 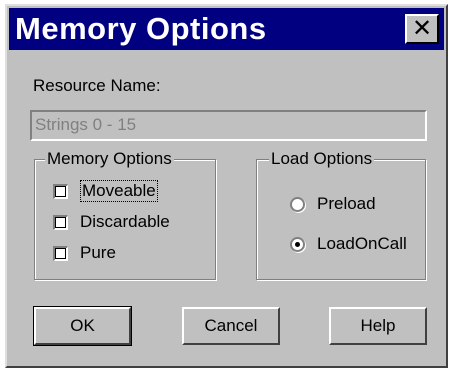 What do you see at coordinates (60, 222) in the screenshot?
I see `discardable-checkbox` at bounding box center [60, 222].